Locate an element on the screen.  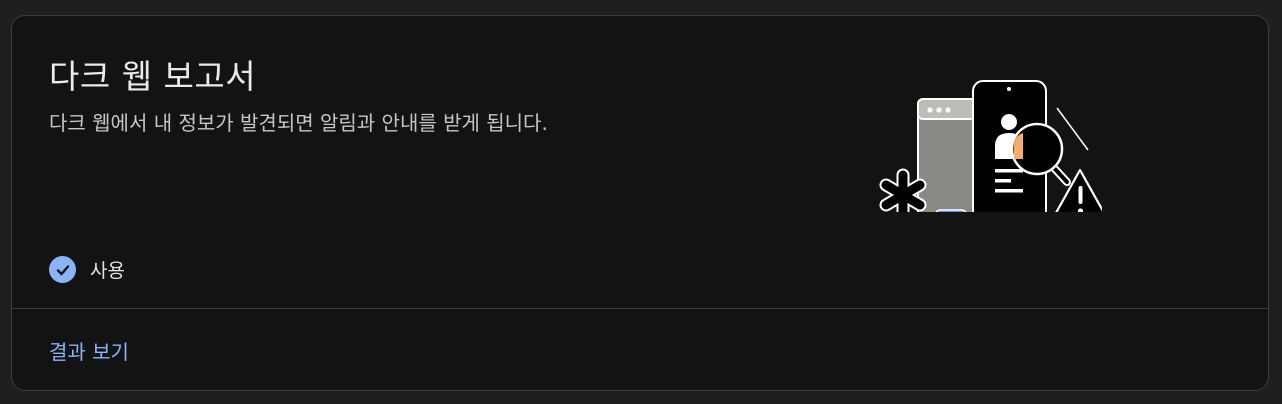
status-label: 사용 is located at coordinates (107, 271).